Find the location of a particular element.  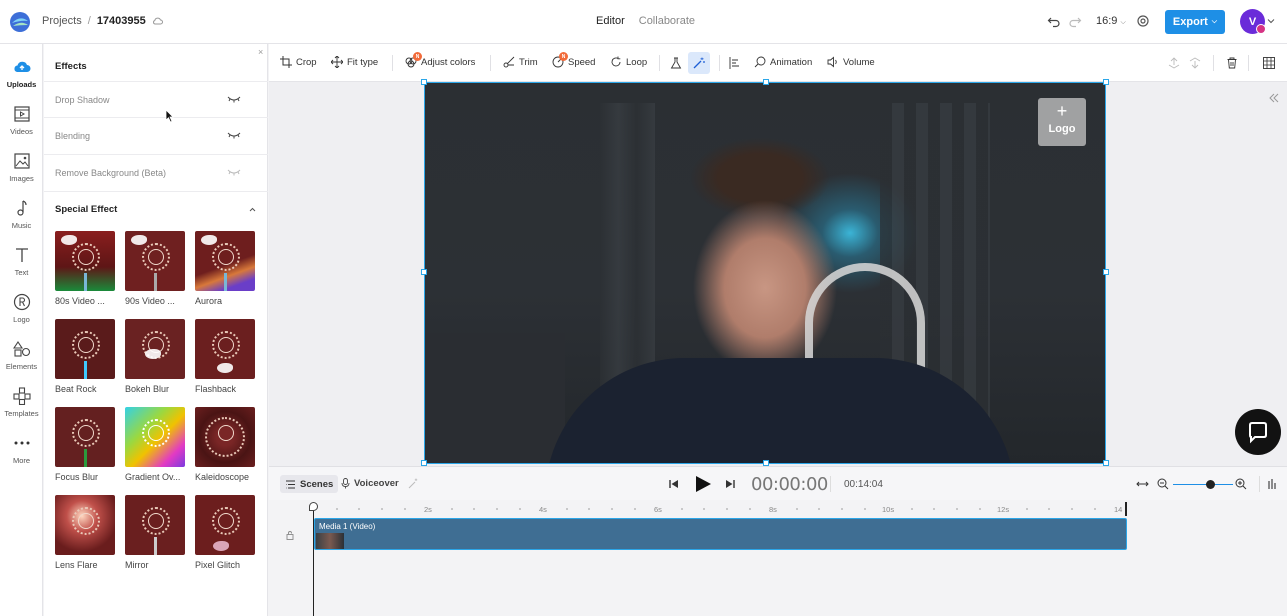

track-lock-icon is located at coordinates (291, 535).